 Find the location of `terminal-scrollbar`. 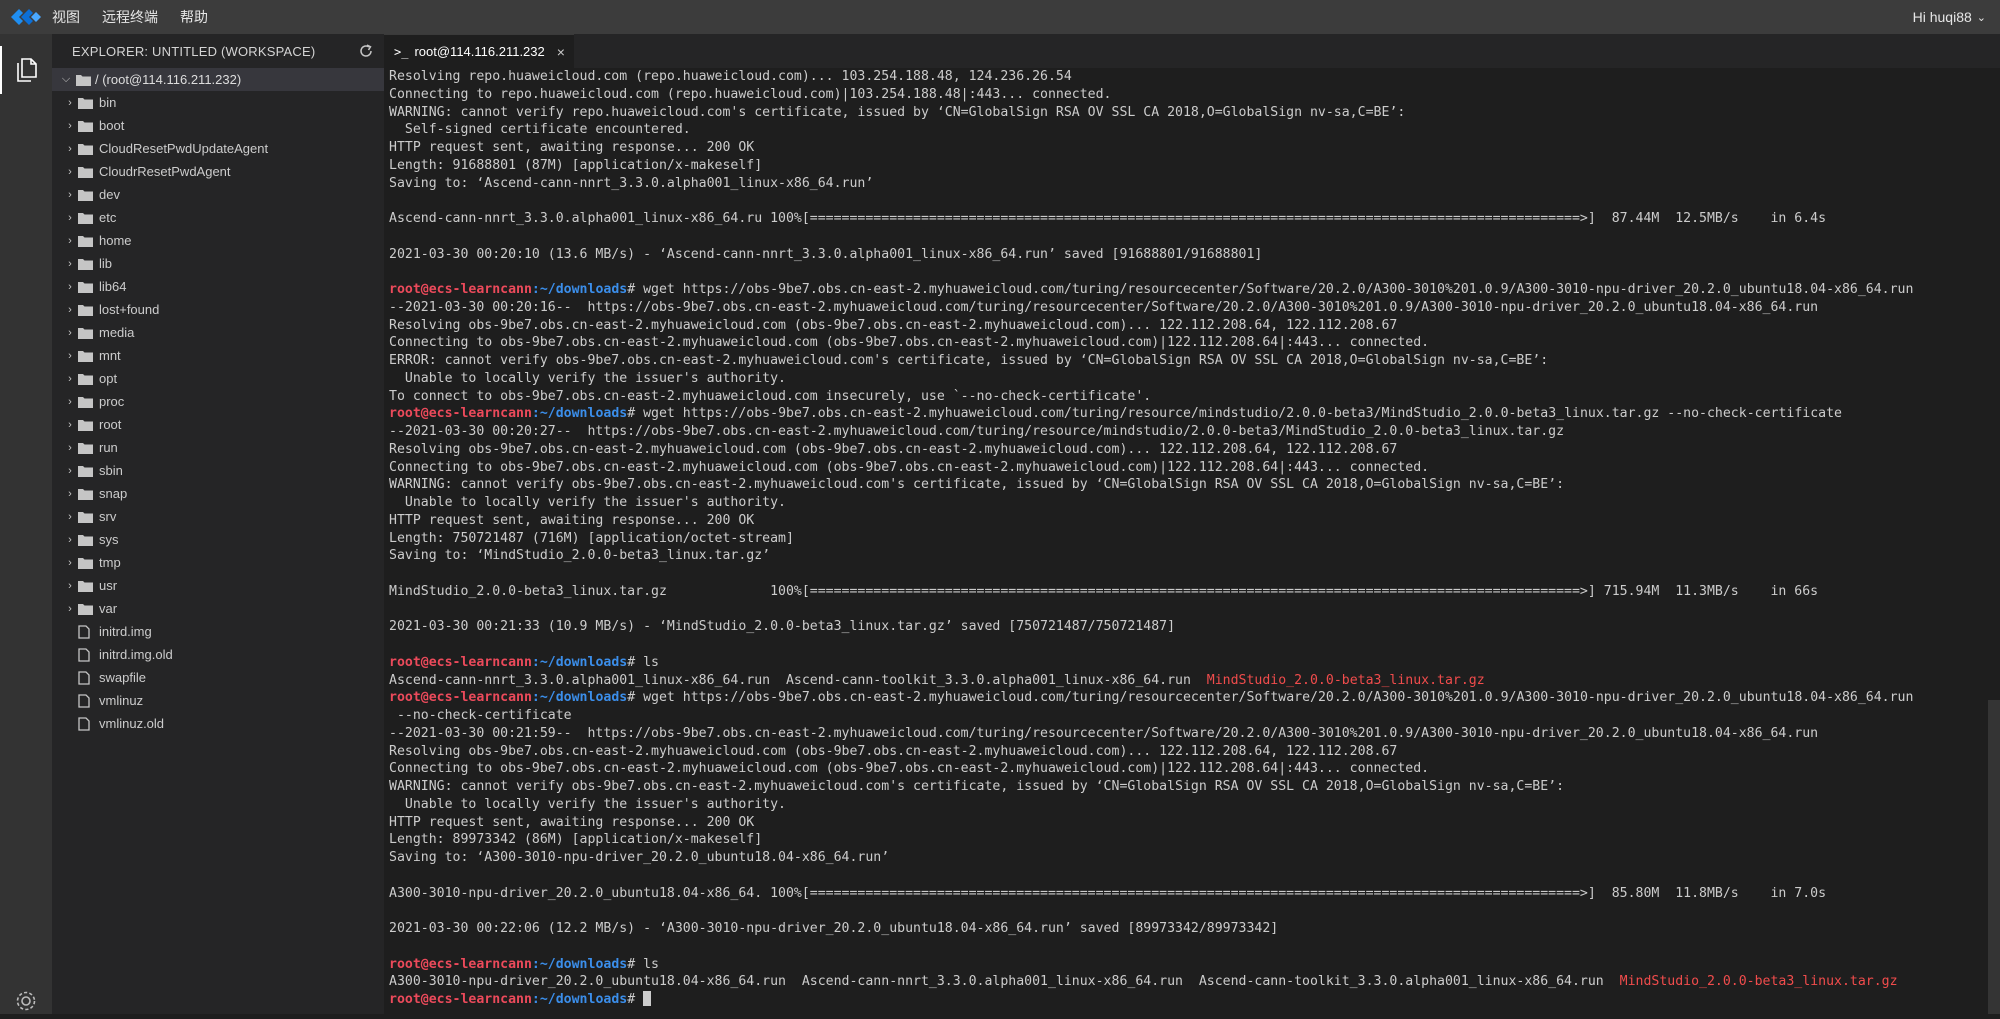

terminal-scrollbar is located at coordinates (1994, 857).